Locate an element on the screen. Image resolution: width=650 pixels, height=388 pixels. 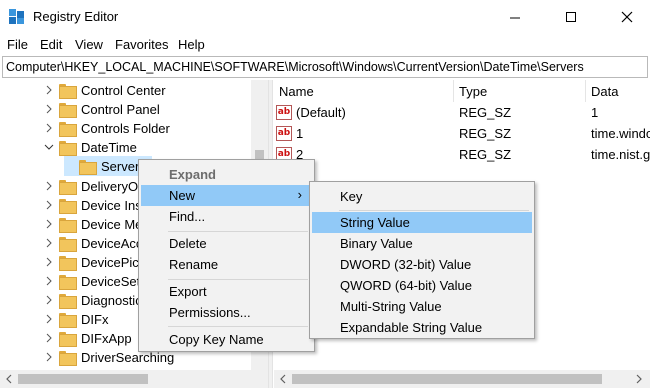
menu-favorites: Favorites is located at coordinates (141, 44).